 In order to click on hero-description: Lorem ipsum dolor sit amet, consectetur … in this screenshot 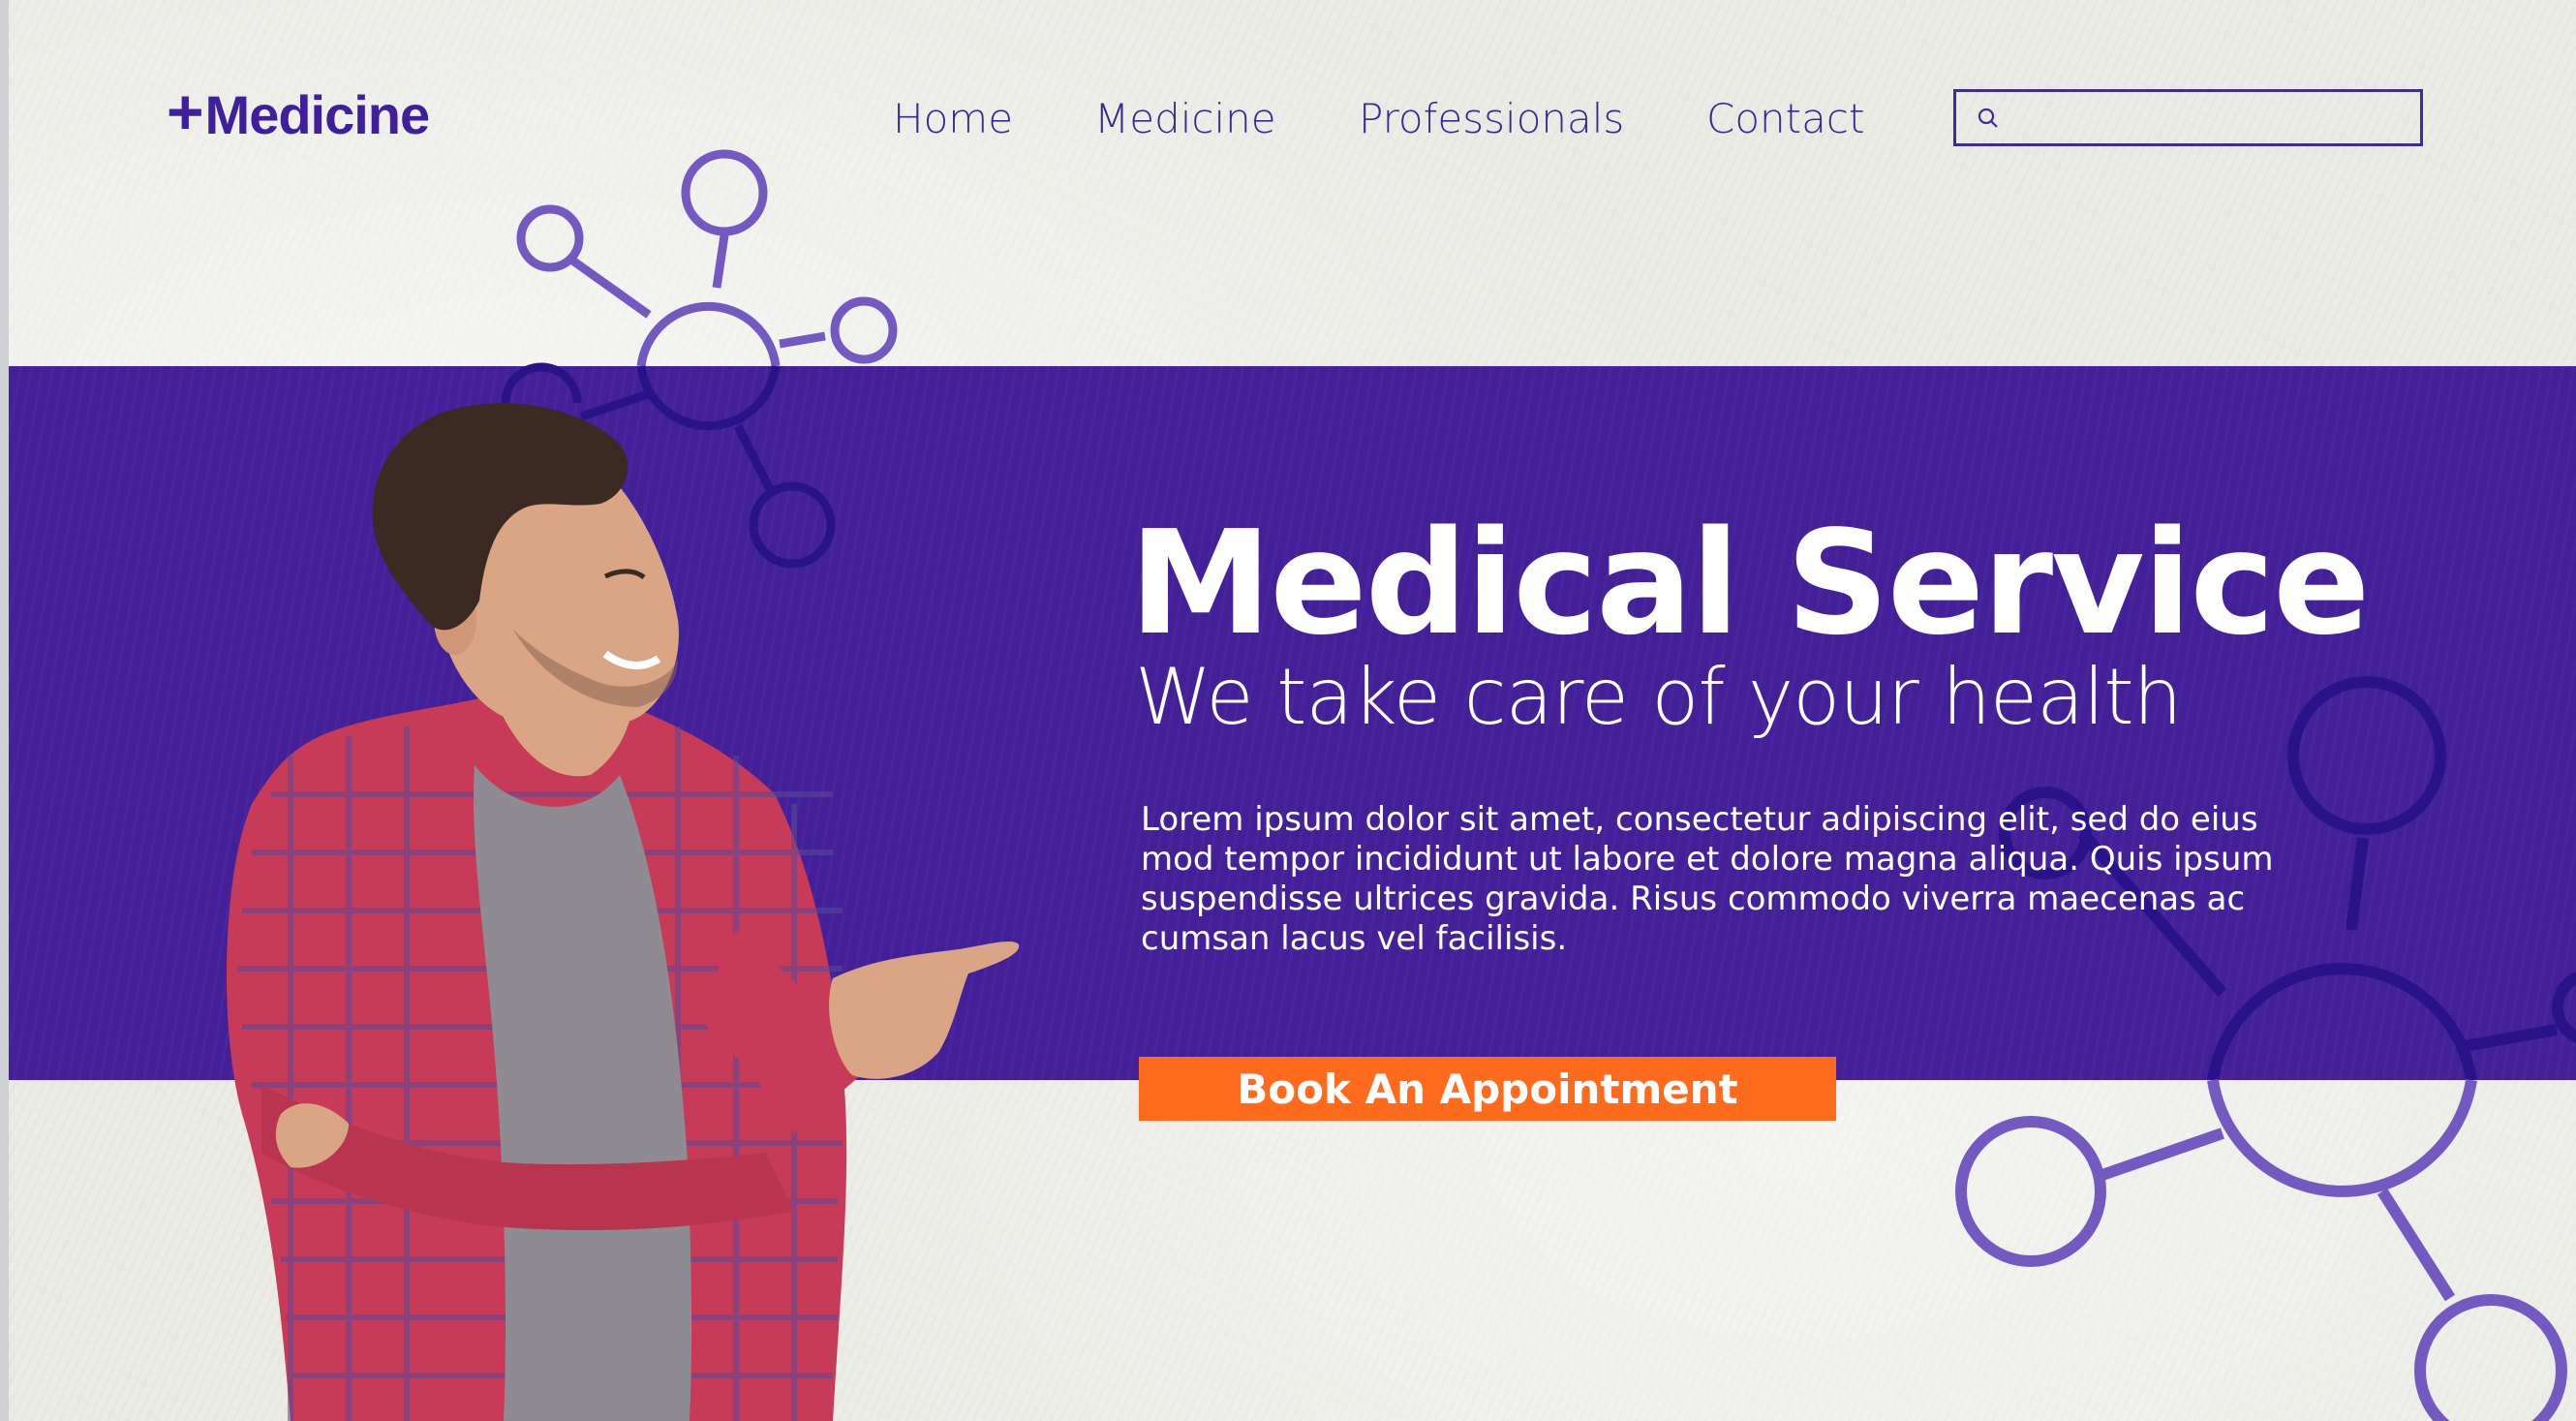, I will do `click(1707, 879)`.